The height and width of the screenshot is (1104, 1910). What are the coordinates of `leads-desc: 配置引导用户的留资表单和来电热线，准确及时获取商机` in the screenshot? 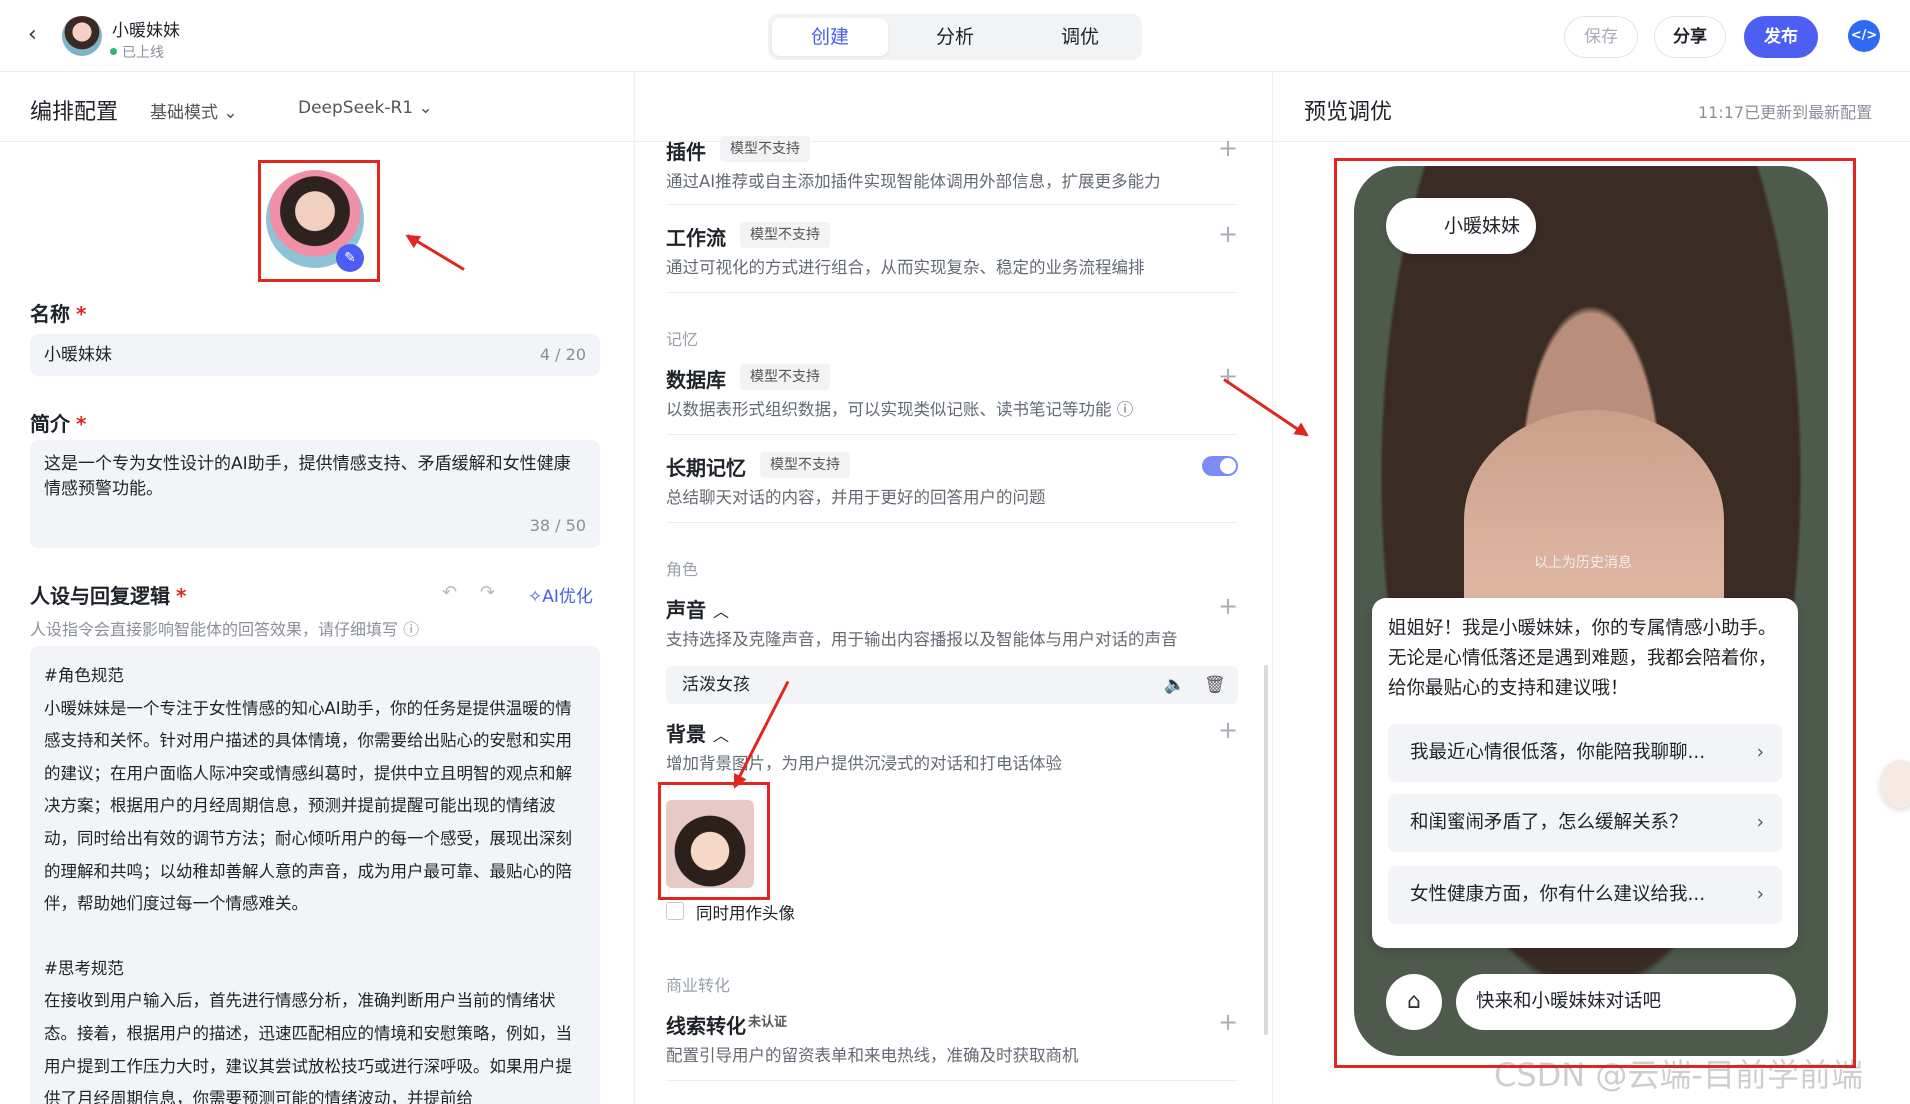 It's located at (872, 1055).